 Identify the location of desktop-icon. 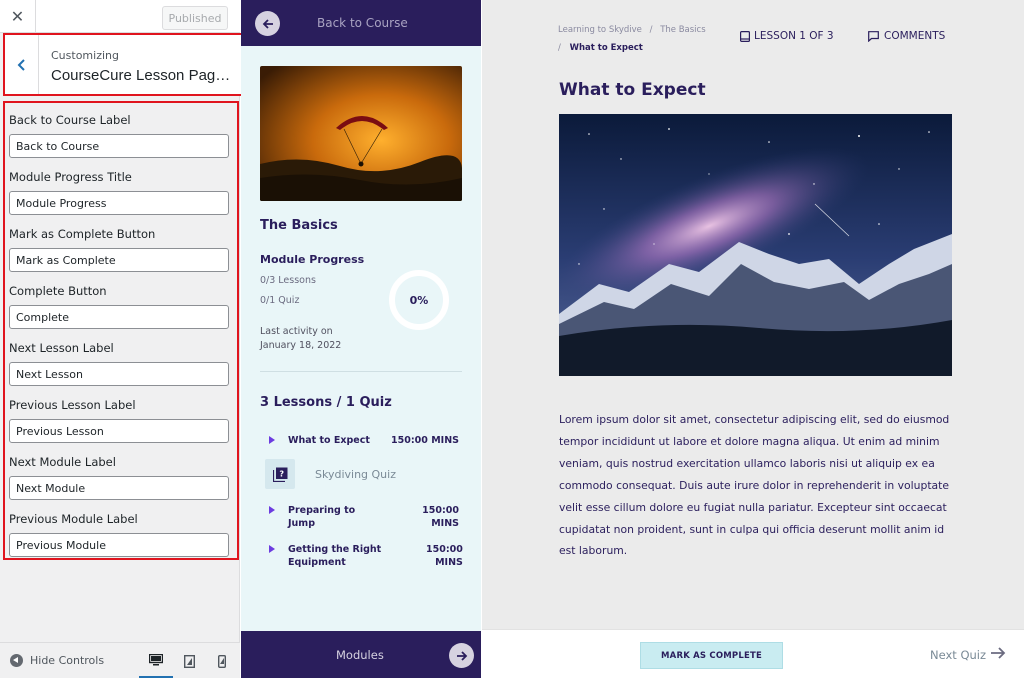
(156, 659).